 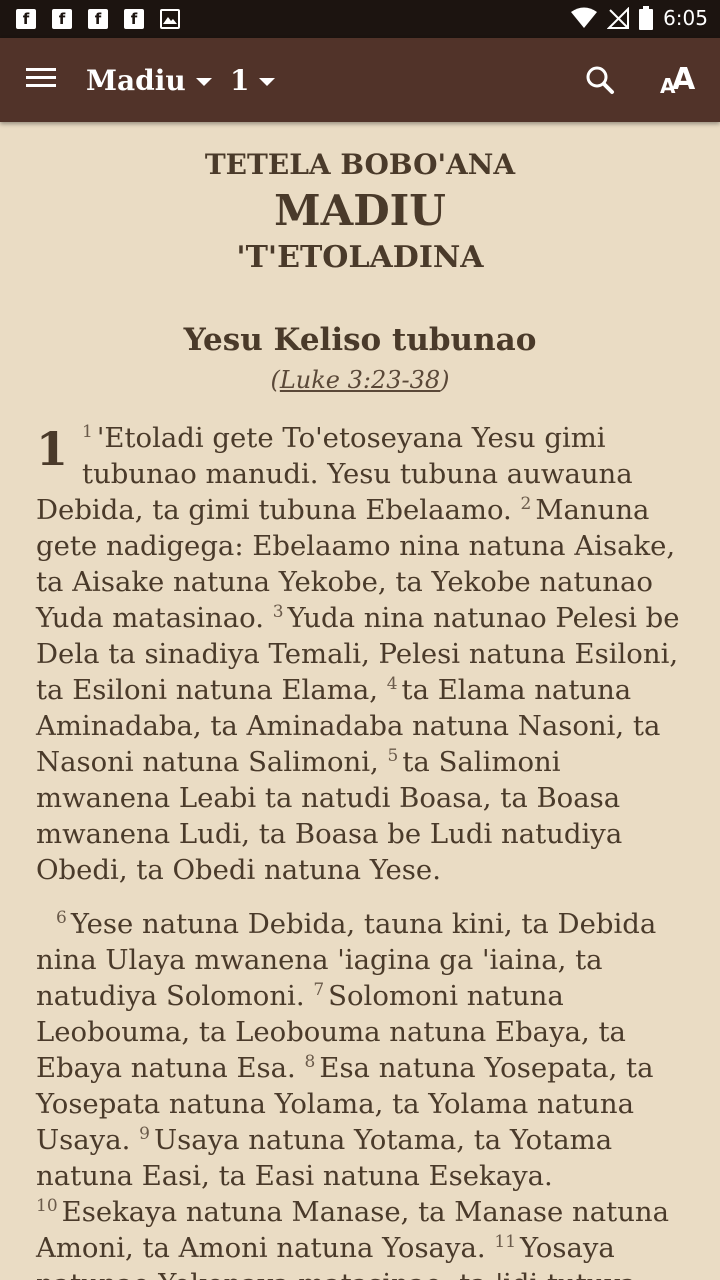 I want to click on verse-number: 7, so click(x=319, y=989).